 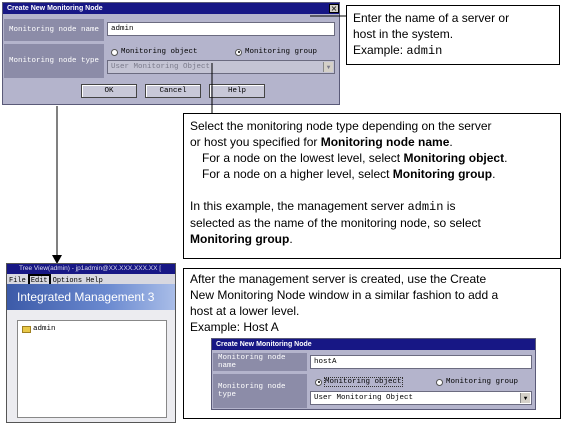 I want to click on dialog-hosta-title: Create New Monitoring Node, so click(x=373, y=344).